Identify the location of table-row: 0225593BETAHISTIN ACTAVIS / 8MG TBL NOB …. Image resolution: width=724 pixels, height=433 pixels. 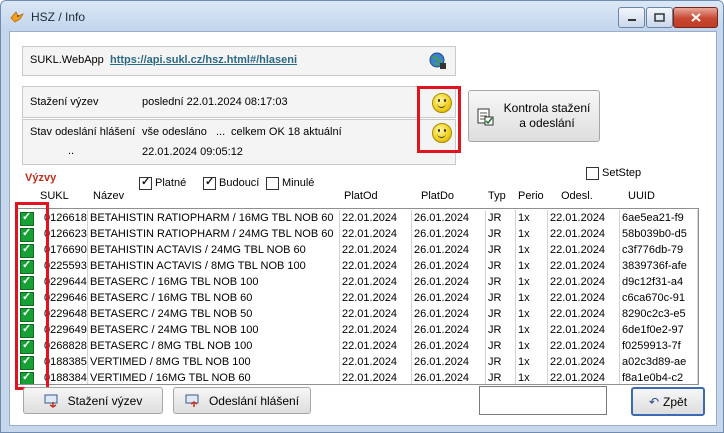
(357, 266).